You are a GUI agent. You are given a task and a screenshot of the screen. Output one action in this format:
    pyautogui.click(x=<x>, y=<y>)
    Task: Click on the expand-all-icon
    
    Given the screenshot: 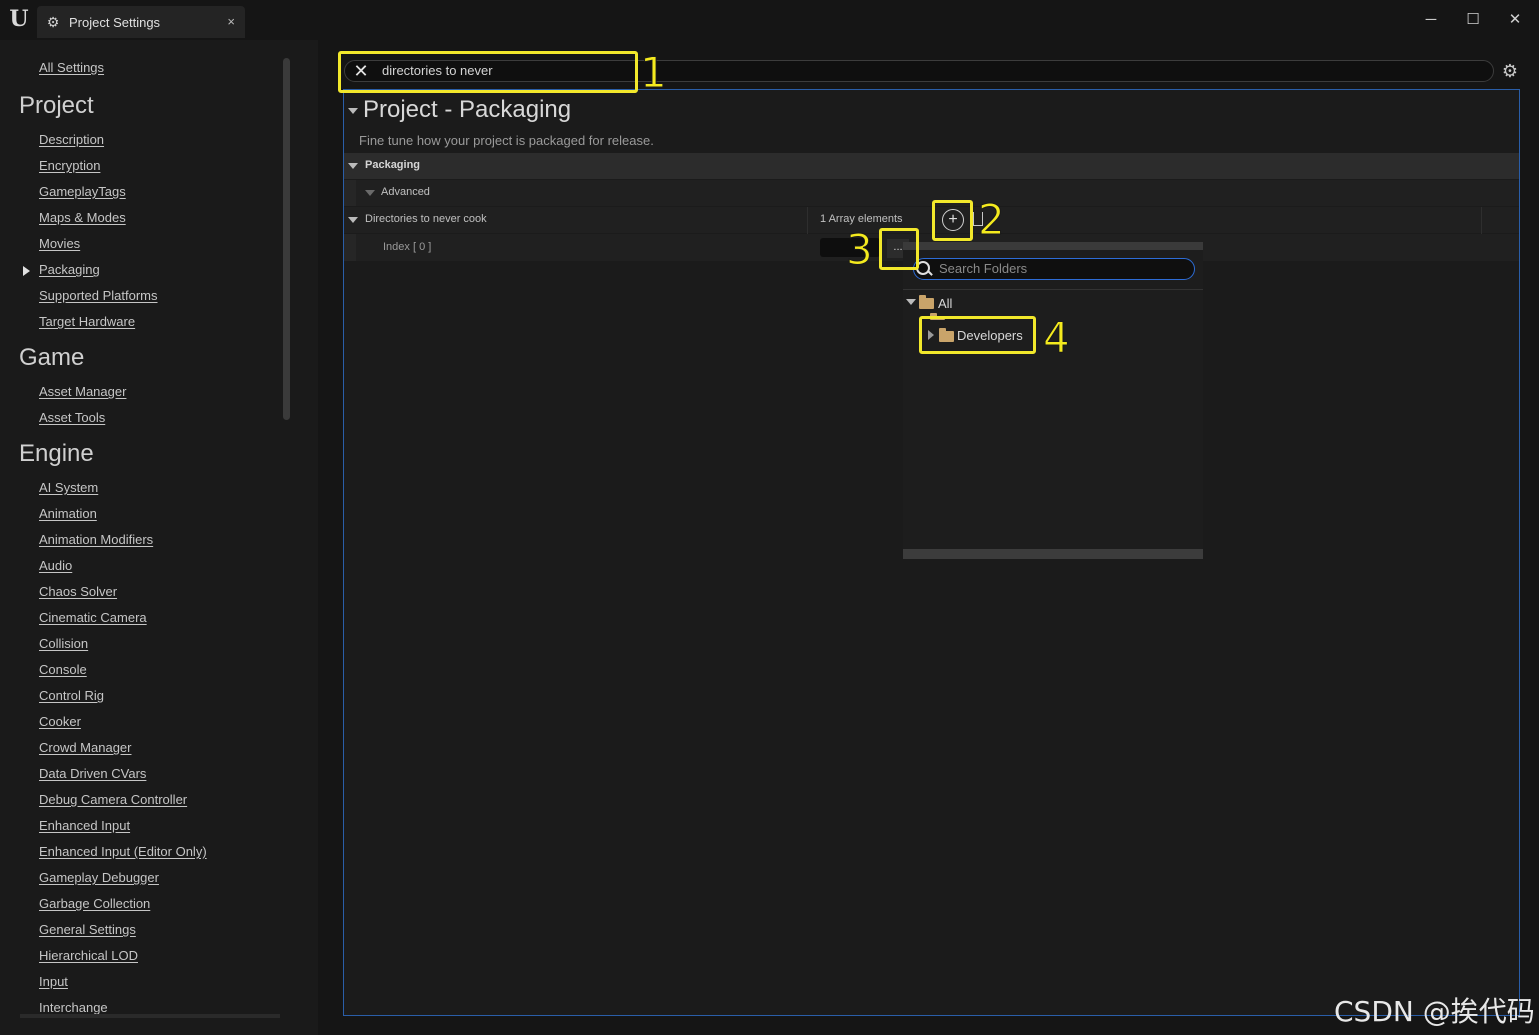 What is the action you would take?
    pyautogui.click(x=911, y=302)
    